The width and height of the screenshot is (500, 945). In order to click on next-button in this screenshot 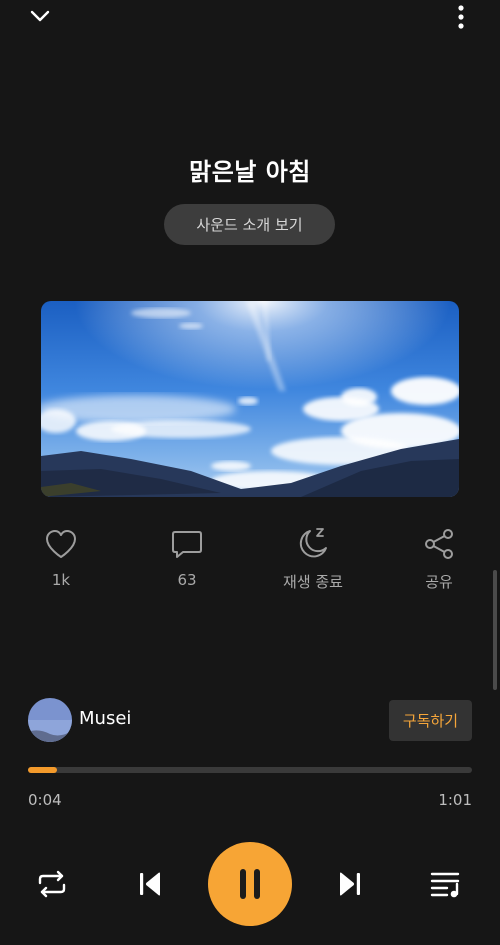, I will do `click(350, 884)`.